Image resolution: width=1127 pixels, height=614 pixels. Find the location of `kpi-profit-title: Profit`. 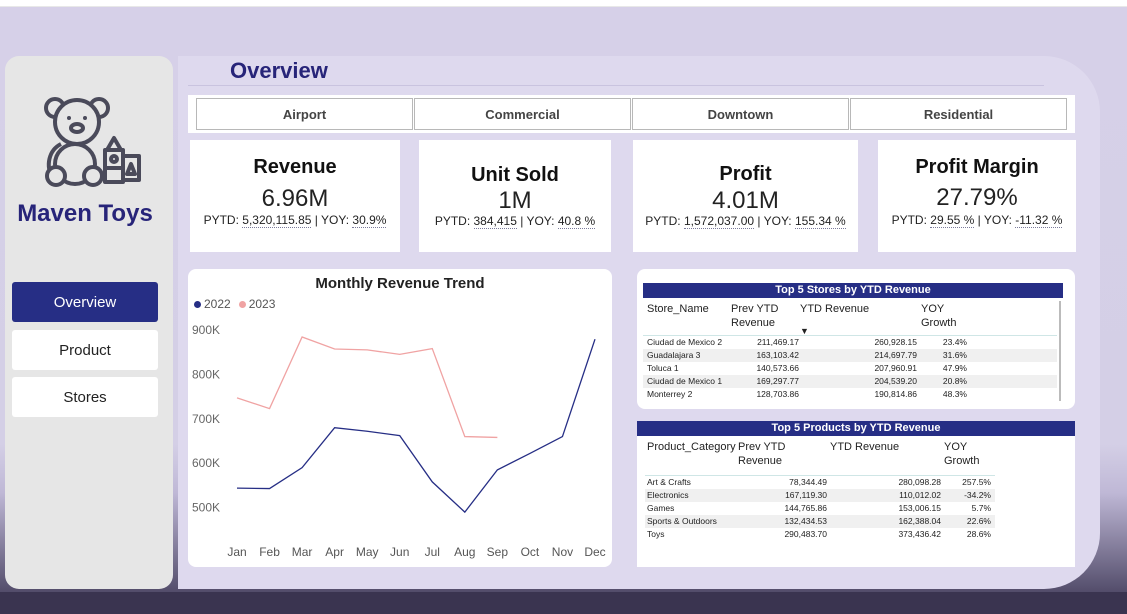

kpi-profit-title: Profit is located at coordinates (745, 174).